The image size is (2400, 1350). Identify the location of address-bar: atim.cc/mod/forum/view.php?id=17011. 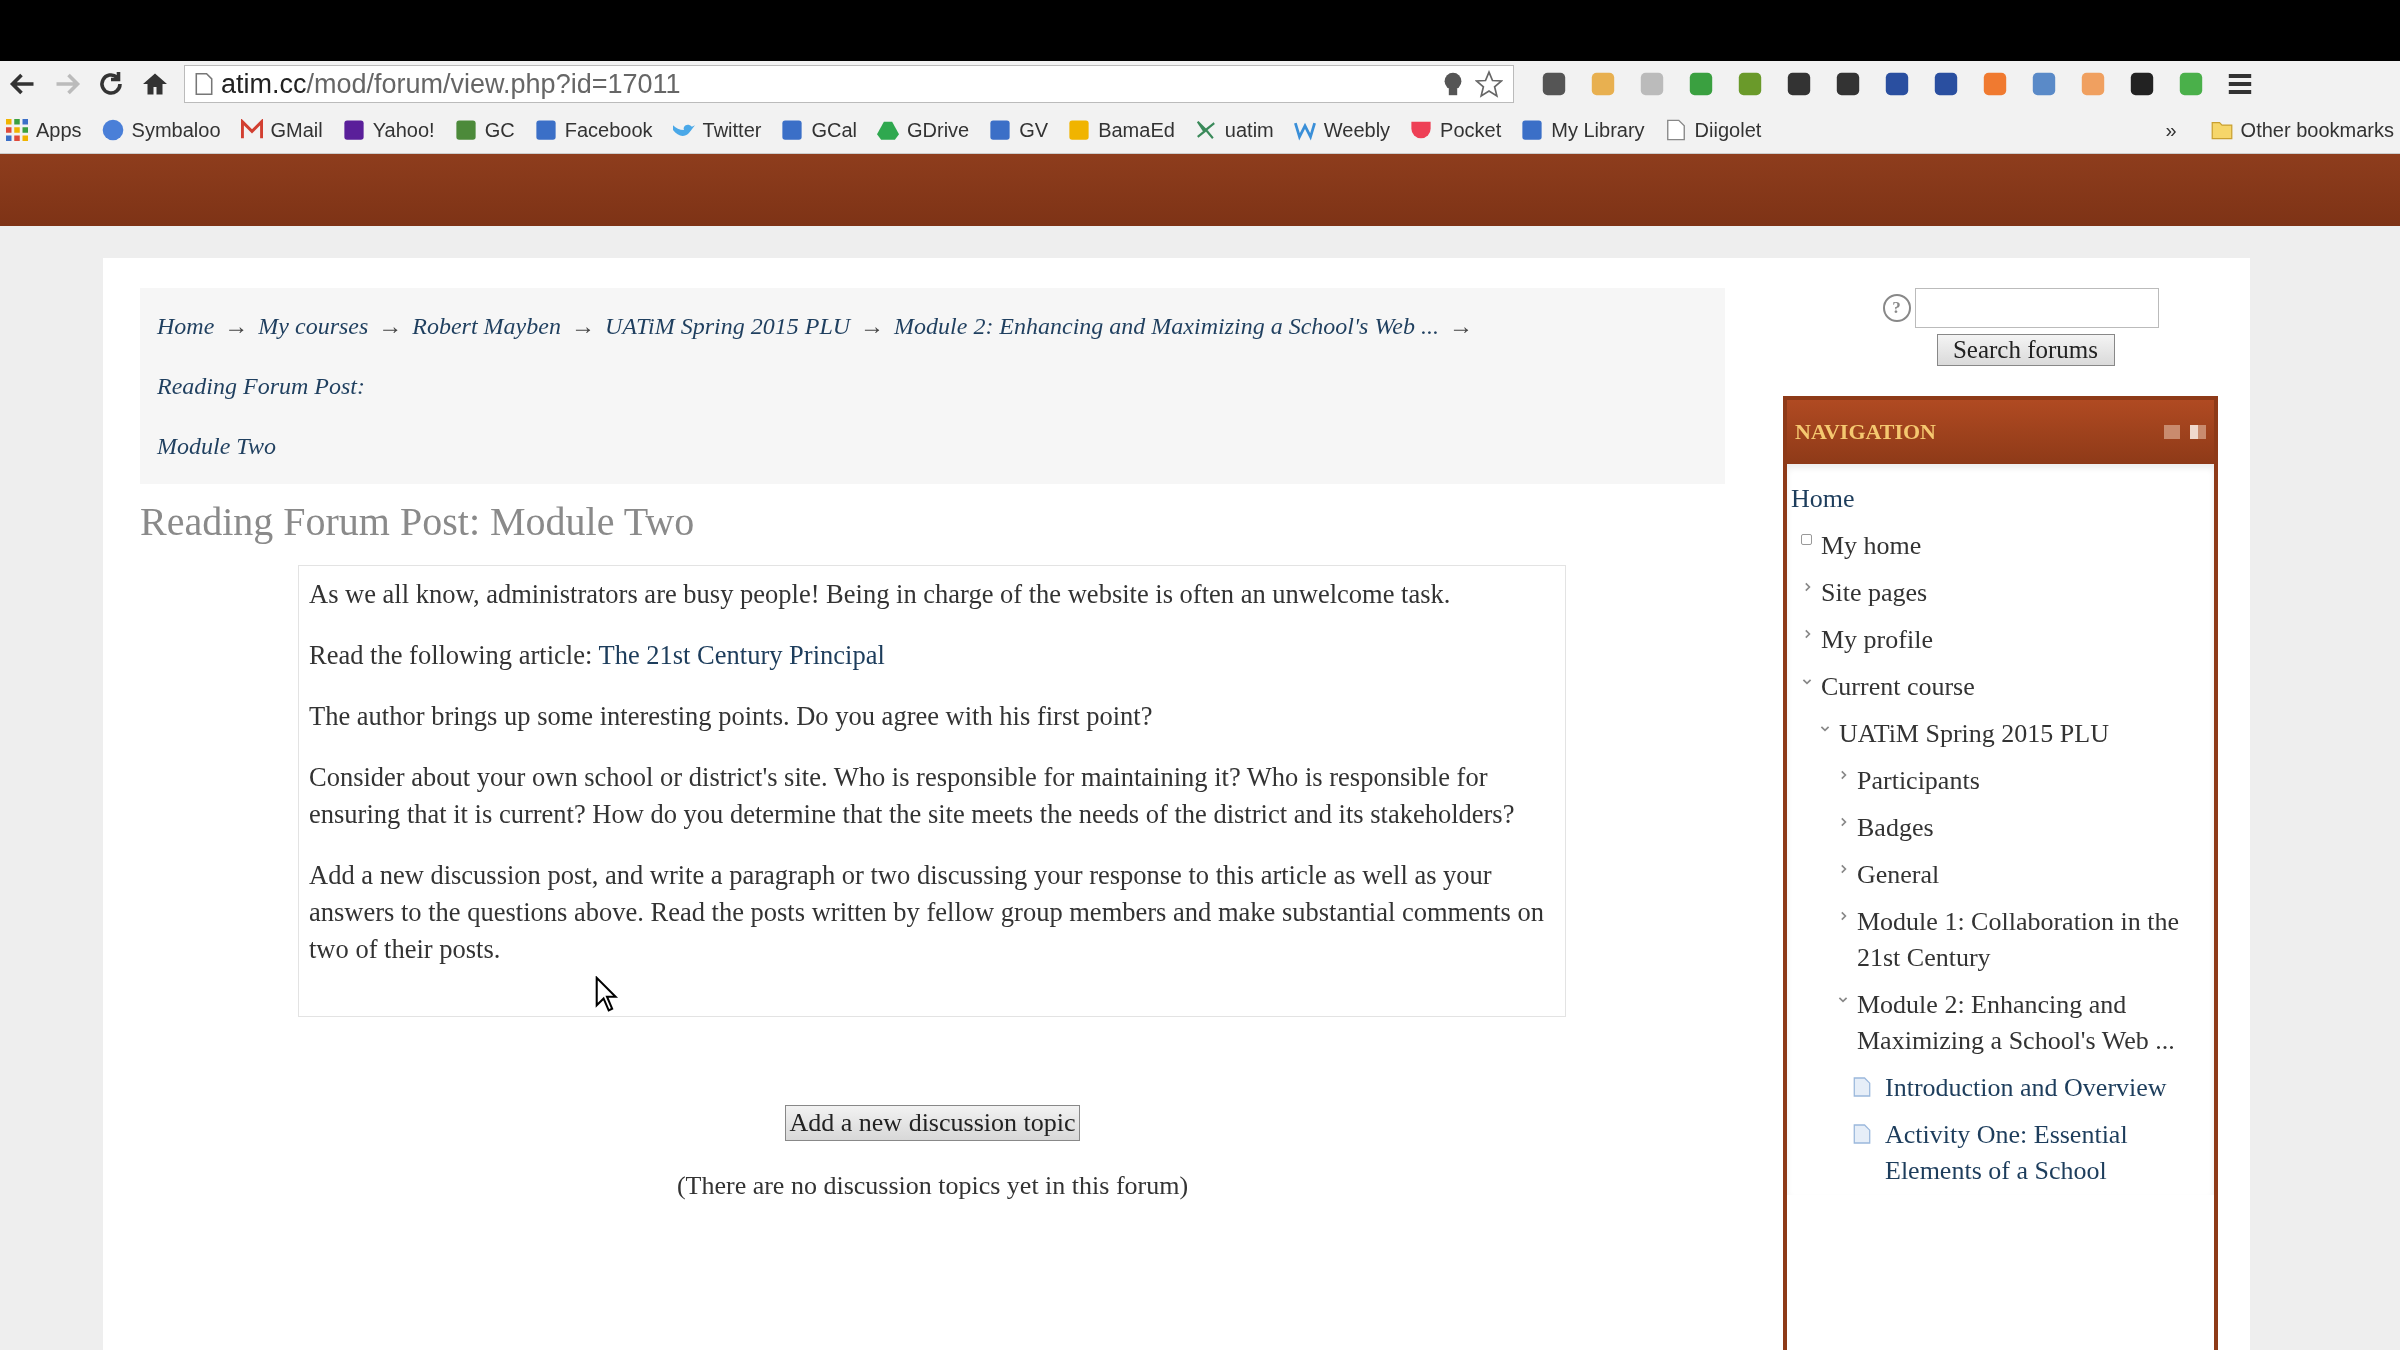
(849, 84).